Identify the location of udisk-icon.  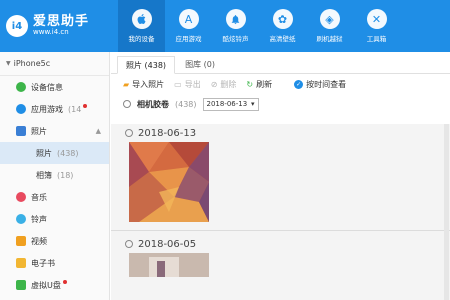
(21, 285).